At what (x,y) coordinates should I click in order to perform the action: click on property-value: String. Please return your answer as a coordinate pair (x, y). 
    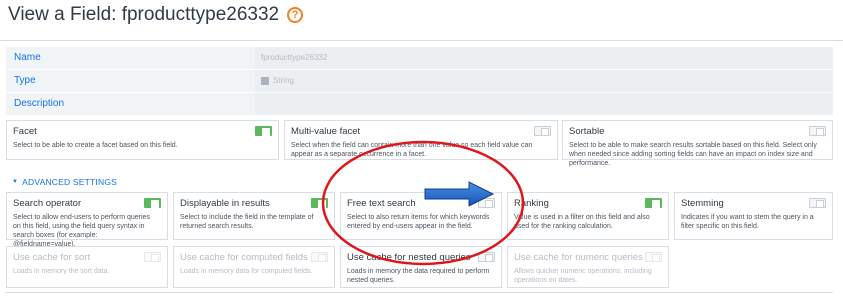
    Looking at the image, I should click on (544, 81).